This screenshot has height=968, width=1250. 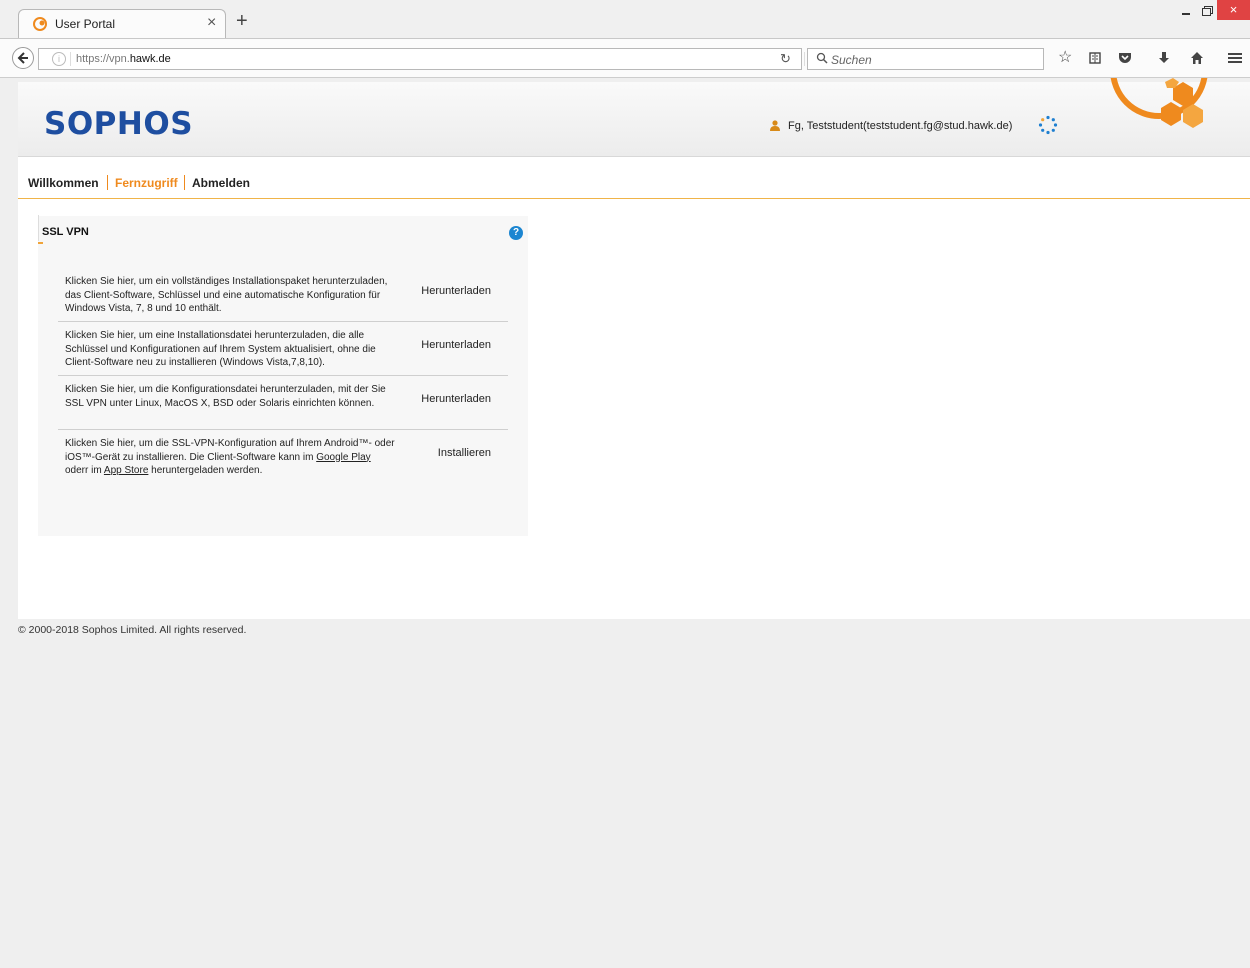 I want to click on hamburger-menu-icon, so click(x=1235, y=58).